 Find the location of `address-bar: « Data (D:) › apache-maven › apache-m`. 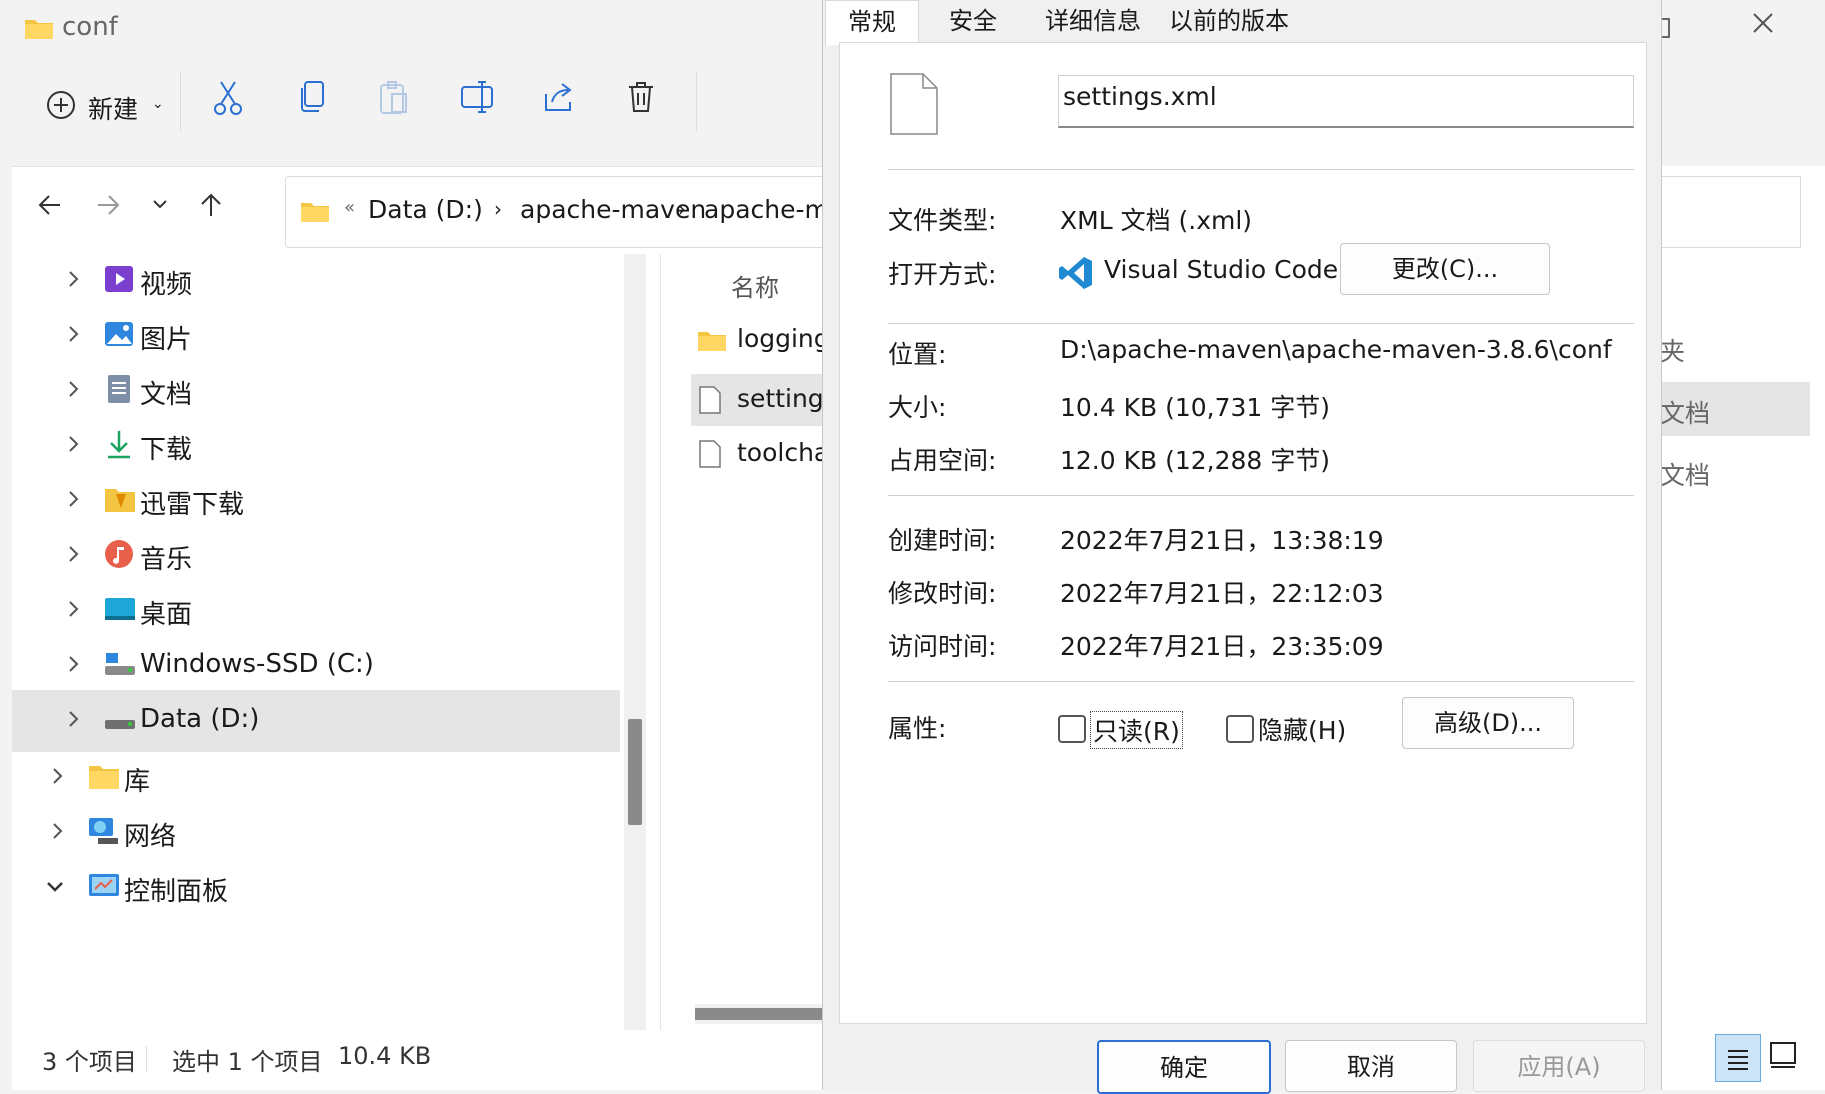

address-bar: « Data (D:) › apache-maven › apache-m is located at coordinates (557, 212).